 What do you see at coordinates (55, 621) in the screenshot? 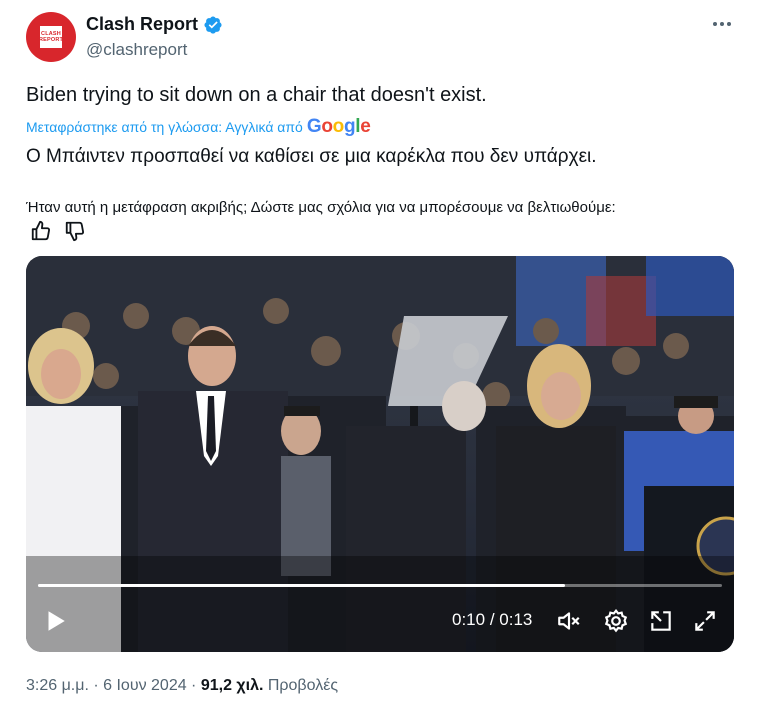
I see `play-icon` at bounding box center [55, 621].